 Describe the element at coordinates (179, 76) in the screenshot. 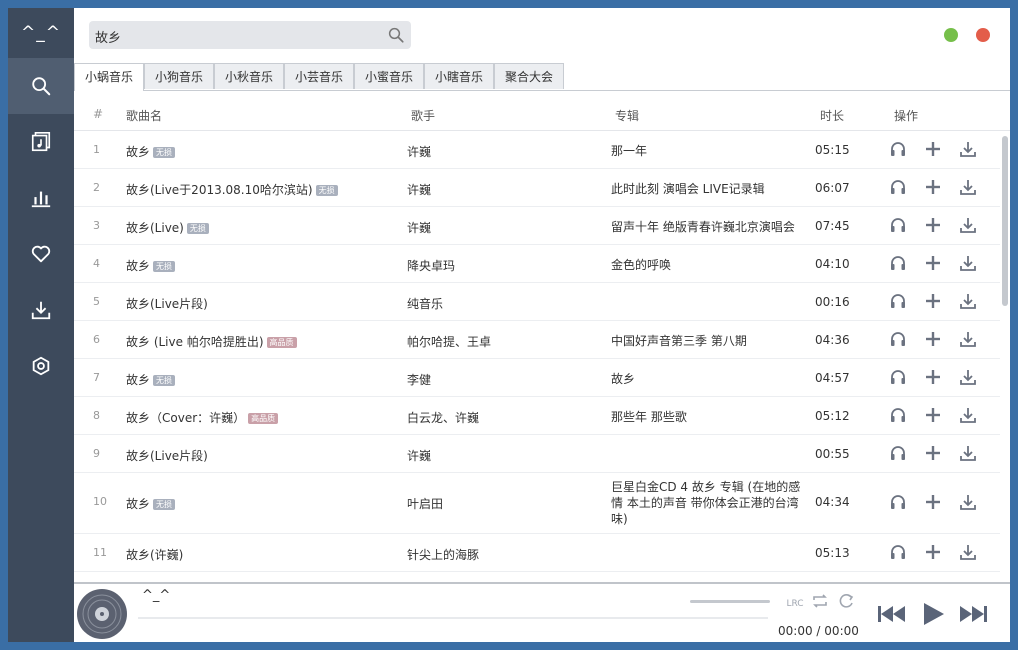

I see `tab-source-2: 小狗音乐` at that location.